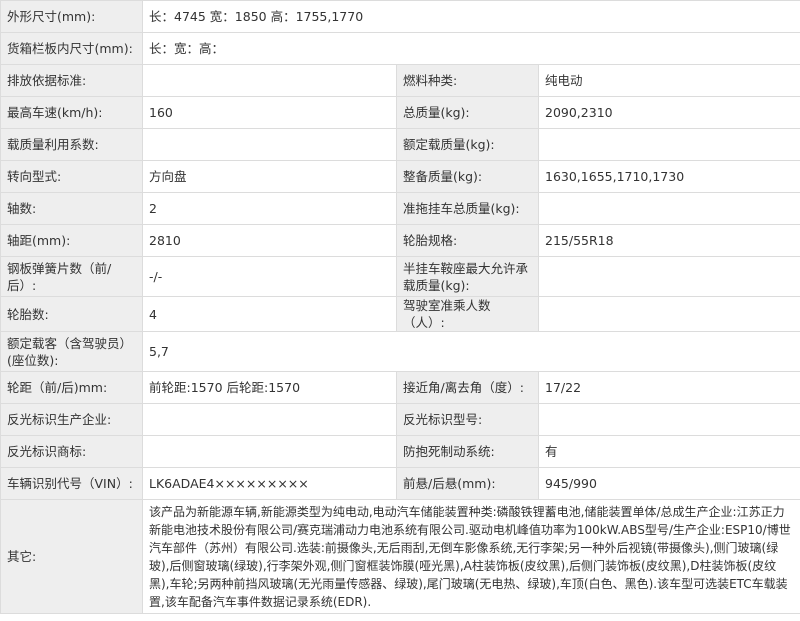 Image resolution: width=800 pixels, height=621 pixels. What do you see at coordinates (269, 483) in the screenshot?
I see `row-value: LK6ADAE4×××××××××` at bounding box center [269, 483].